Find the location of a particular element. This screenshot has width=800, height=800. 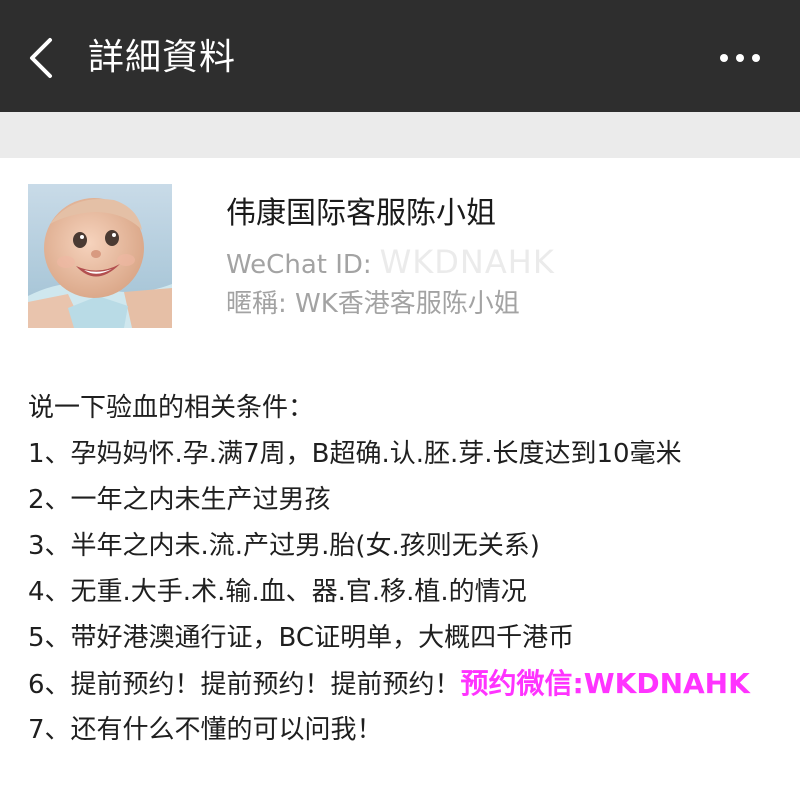

baby-avatar is located at coordinates (100, 256).